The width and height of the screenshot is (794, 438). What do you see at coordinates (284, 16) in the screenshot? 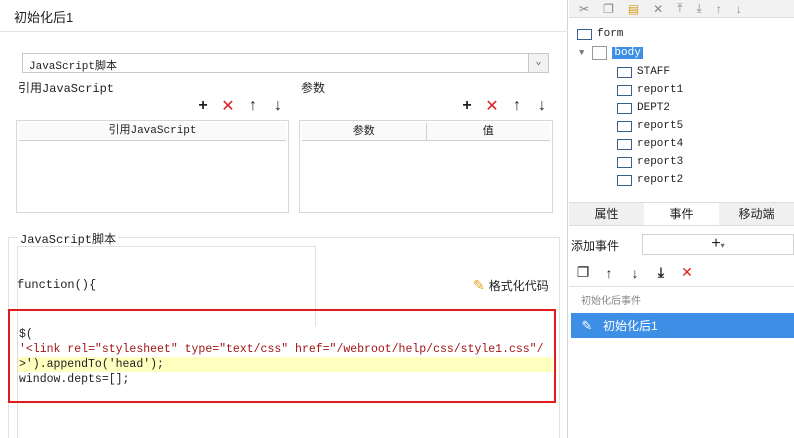
I see `dialog-title: 初始化后1` at bounding box center [284, 16].